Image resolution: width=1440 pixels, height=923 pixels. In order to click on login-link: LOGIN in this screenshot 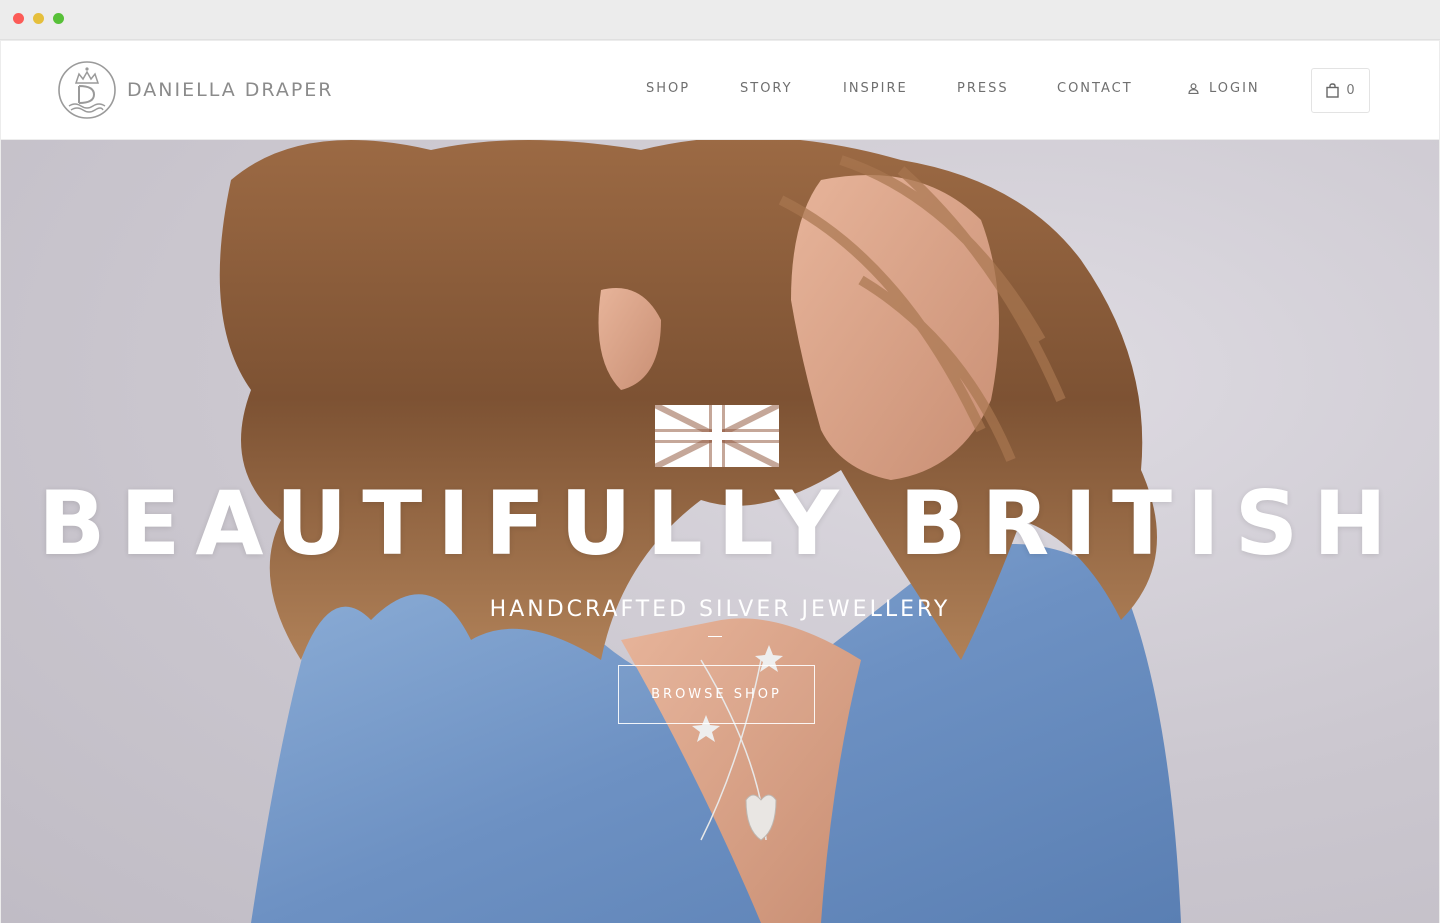, I will do `click(1224, 88)`.